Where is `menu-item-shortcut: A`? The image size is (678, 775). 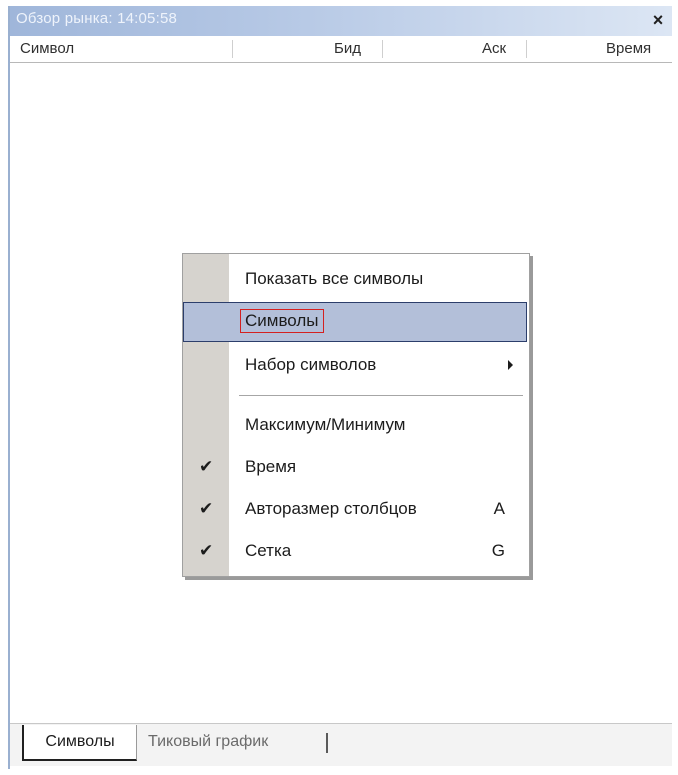
menu-item-shortcut: A is located at coordinates (499, 508).